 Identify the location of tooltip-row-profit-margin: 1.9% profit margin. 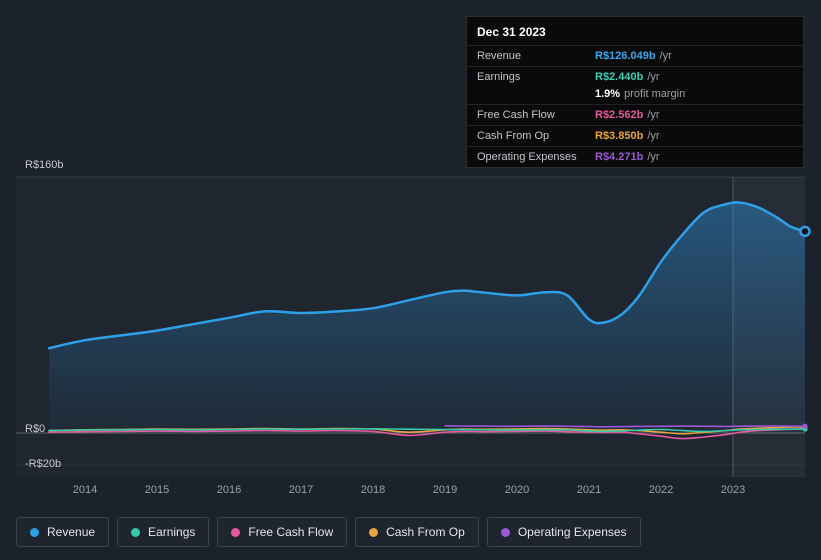
(635, 95).